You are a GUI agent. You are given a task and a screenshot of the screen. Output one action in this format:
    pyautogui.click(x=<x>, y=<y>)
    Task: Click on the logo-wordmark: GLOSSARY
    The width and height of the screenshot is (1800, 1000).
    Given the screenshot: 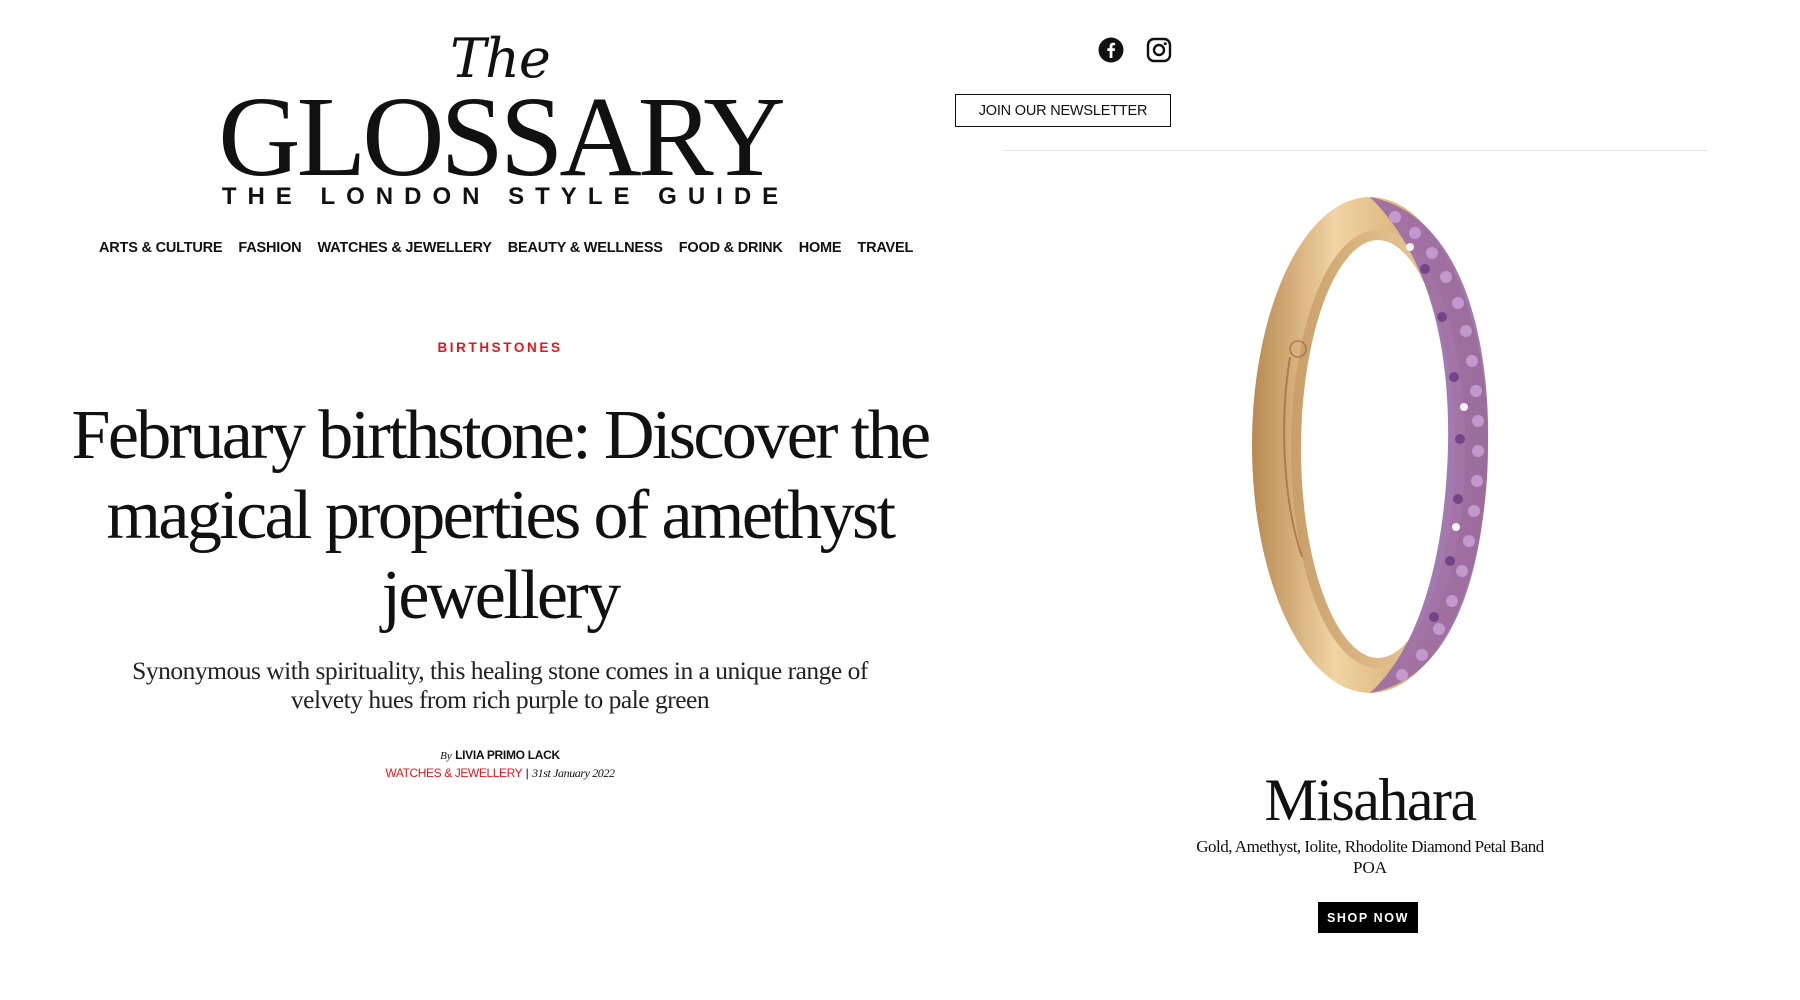 What is the action you would take?
    pyautogui.click(x=502, y=136)
    